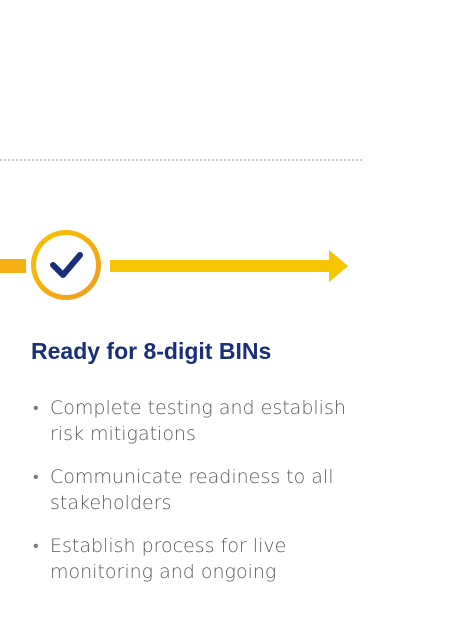  Describe the element at coordinates (13, 266) in the screenshot. I see `timeline-bar-left` at that location.